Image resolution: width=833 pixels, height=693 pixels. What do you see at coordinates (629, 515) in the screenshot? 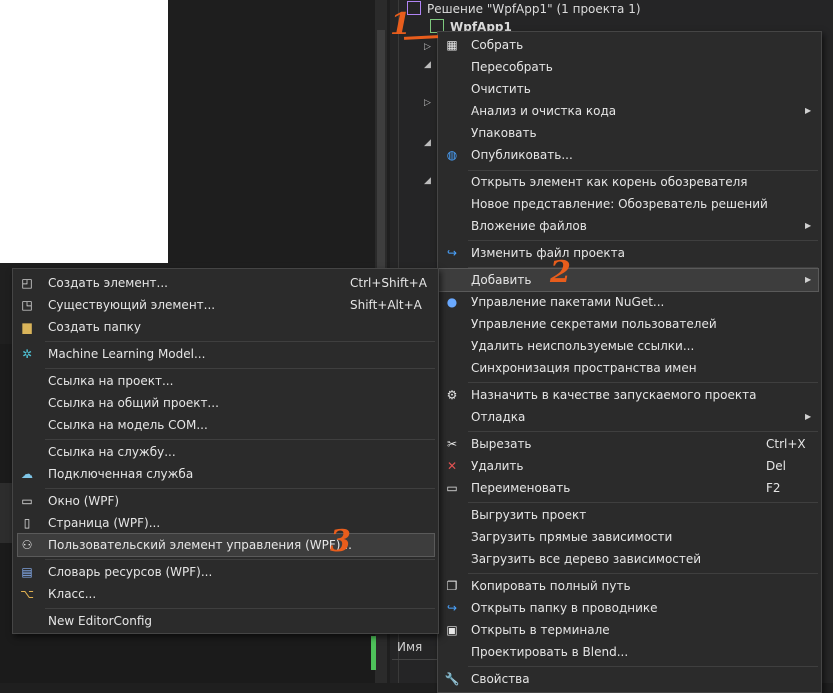
I see `menu-item-unload-project: Выгрузить проект` at bounding box center [629, 515].